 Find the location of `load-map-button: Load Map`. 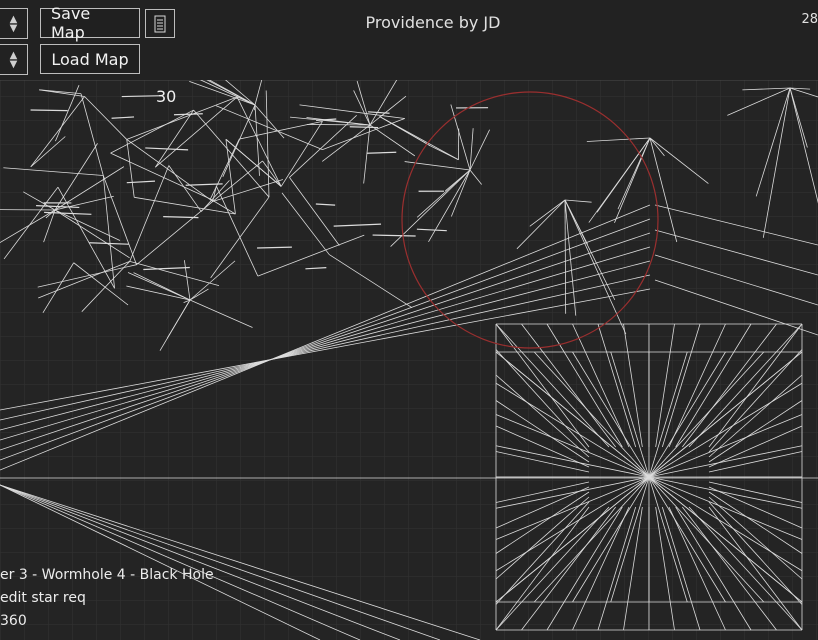

load-map-button: Load Map is located at coordinates (90, 59).